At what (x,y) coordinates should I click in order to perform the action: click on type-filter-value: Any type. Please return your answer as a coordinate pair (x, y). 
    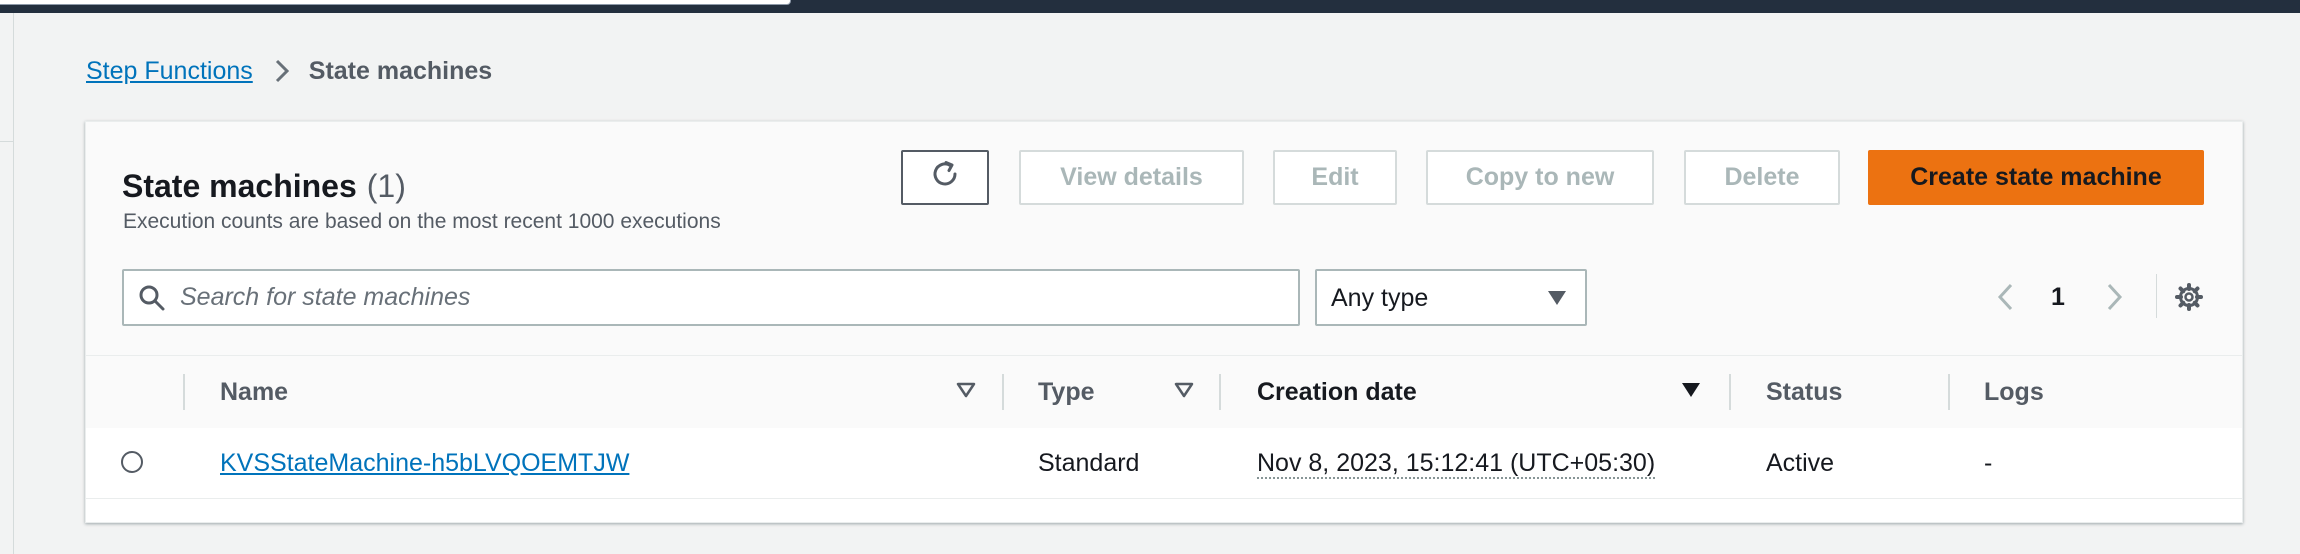
    Looking at the image, I should click on (1380, 298).